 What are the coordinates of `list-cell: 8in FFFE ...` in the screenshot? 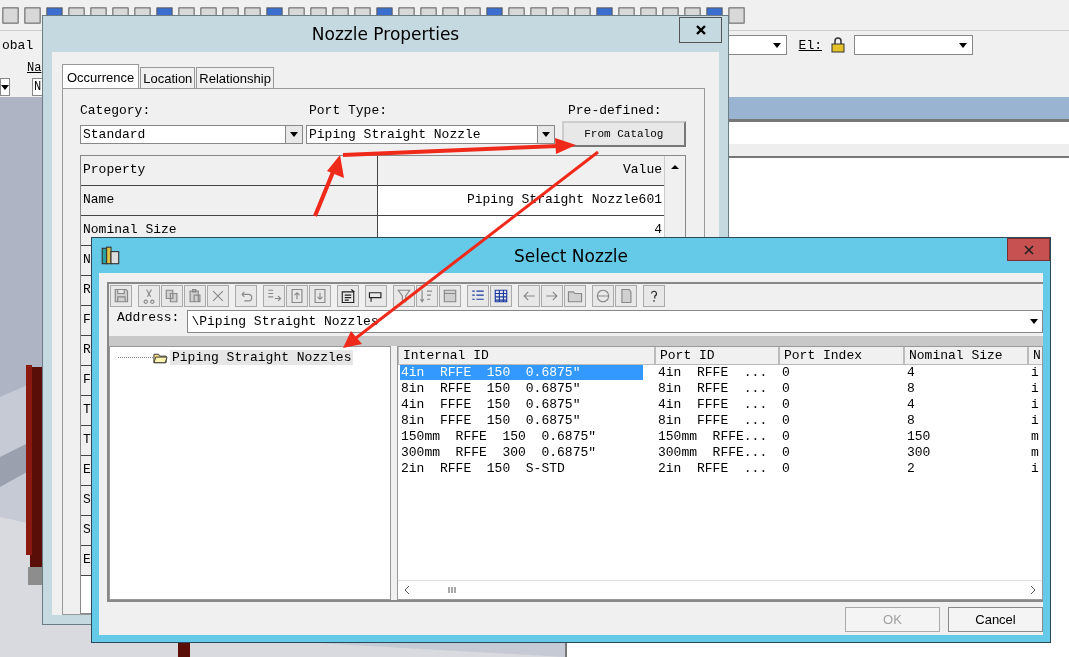 It's located at (713, 420).